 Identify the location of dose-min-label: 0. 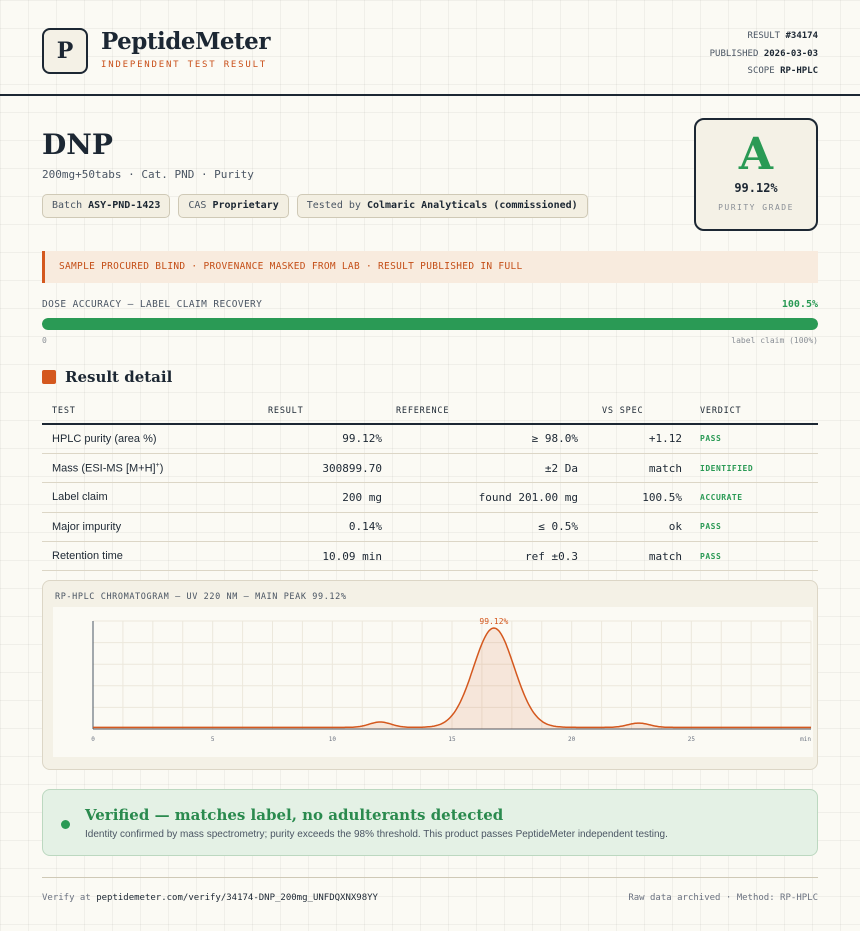
(44, 340).